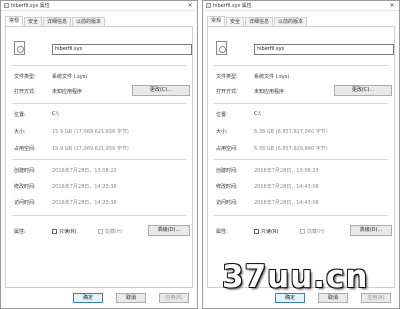 The height and width of the screenshot is (309, 400). Describe the element at coordinates (295, 277) in the screenshot. I see `watermark-logo: 37uu.cn` at that location.